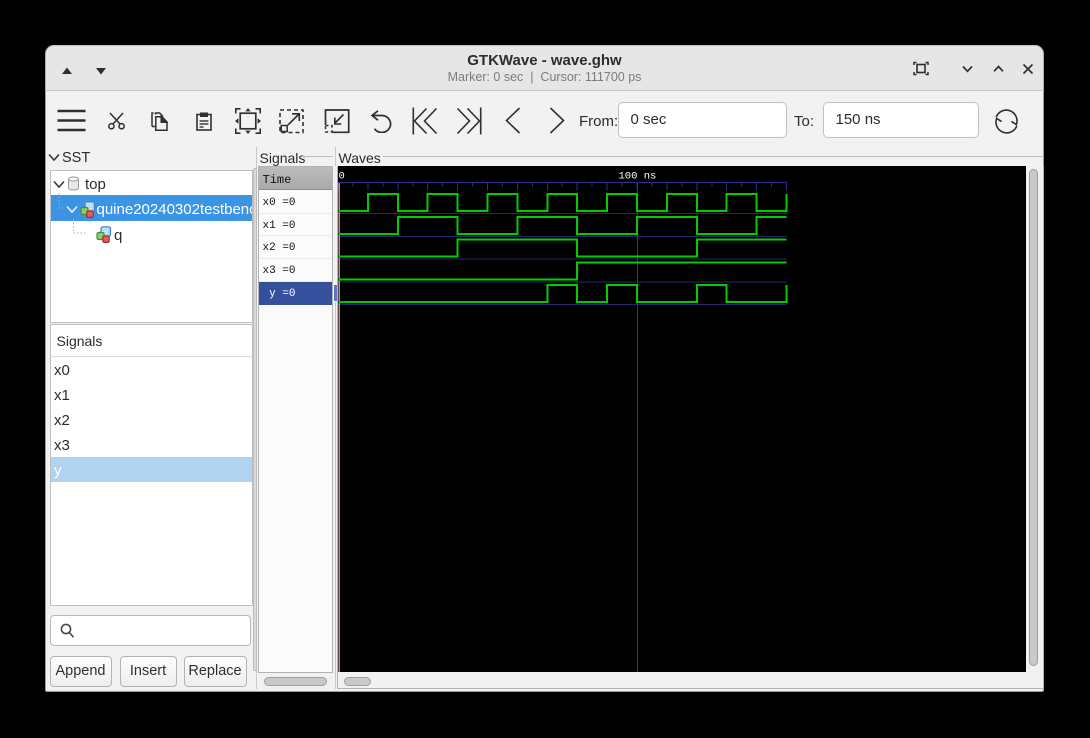 The height and width of the screenshot is (738, 1090). What do you see at coordinates (637, 177) in the screenshot?
I see `svg-text: 100 ns` at bounding box center [637, 177].